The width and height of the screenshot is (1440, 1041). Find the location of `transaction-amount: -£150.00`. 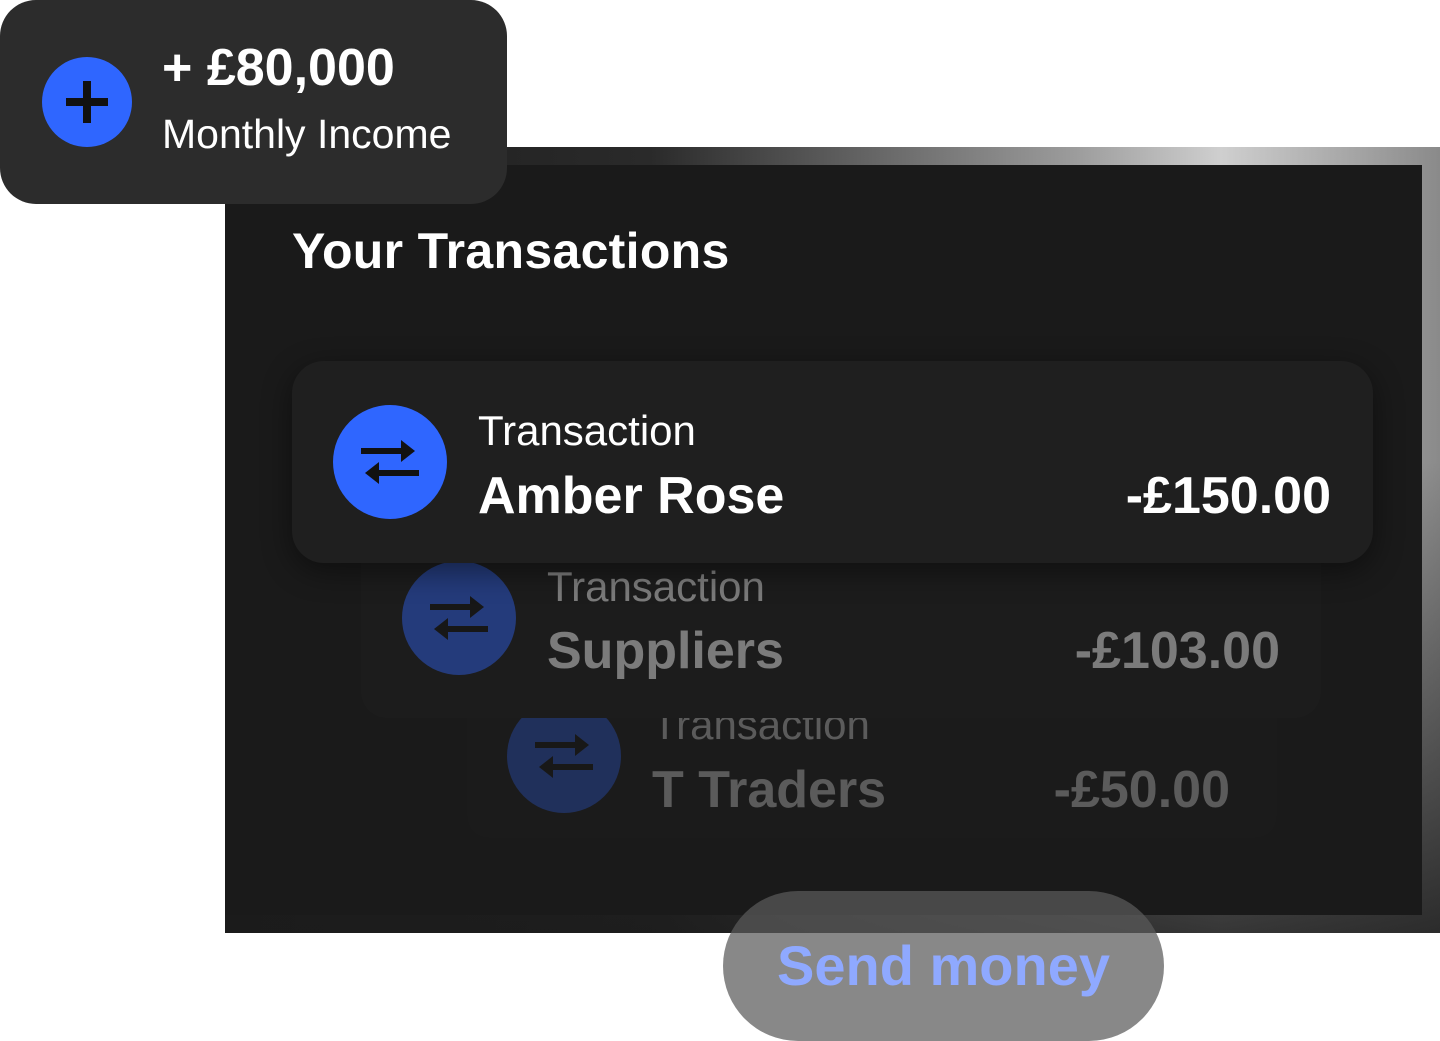

transaction-amount: -£150.00 is located at coordinates (1228, 496).